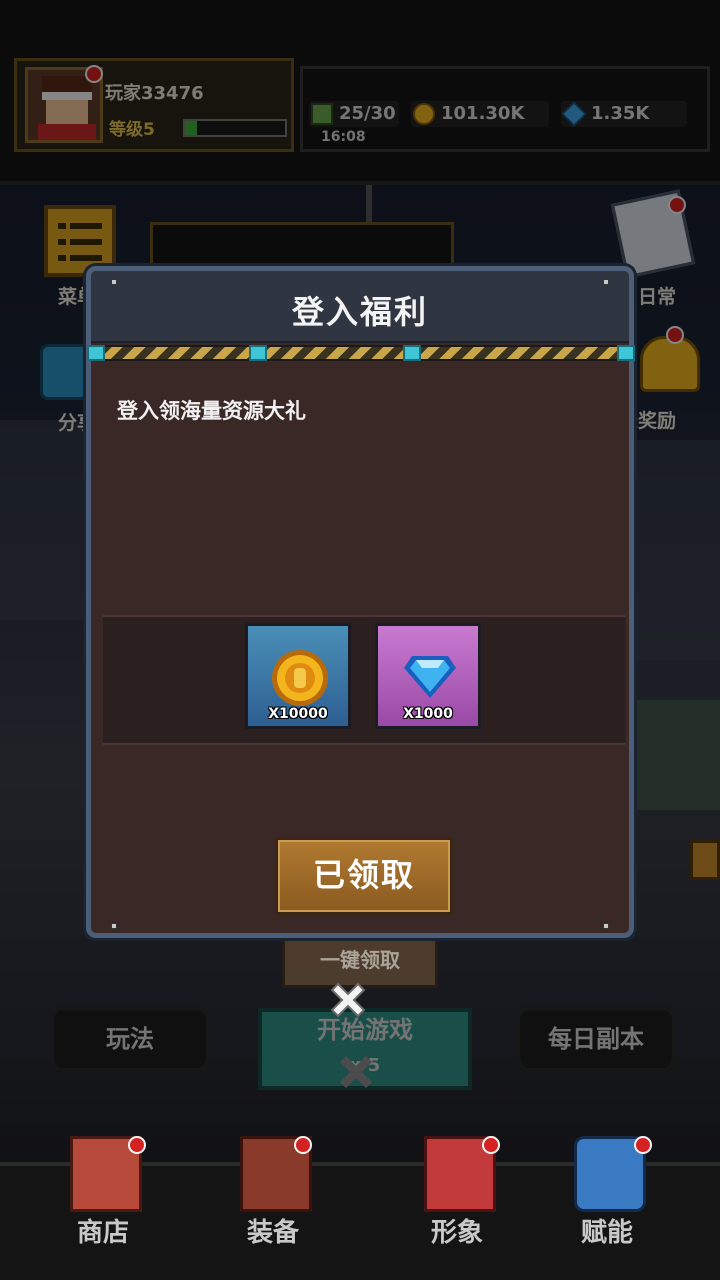 The width and height of the screenshot is (720, 1280). Describe the element at coordinates (211, 411) in the screenshot. I see `dialog-description: 登入领海量资源大礼` at that location.